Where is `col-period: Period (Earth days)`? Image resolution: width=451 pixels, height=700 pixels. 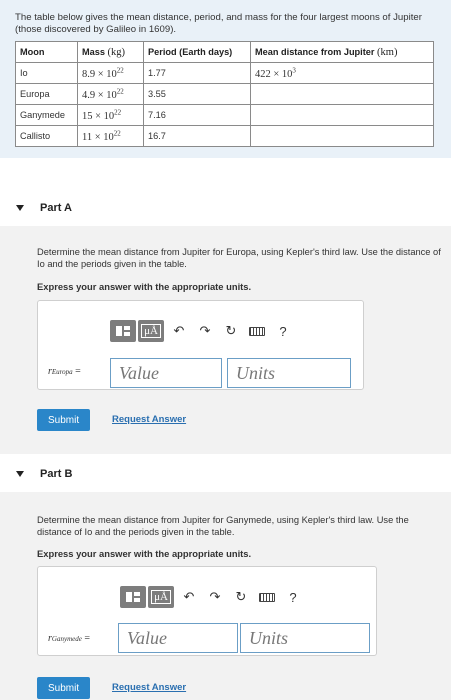 col-period: Period (Earth days) is located at coordinates (197, 52).